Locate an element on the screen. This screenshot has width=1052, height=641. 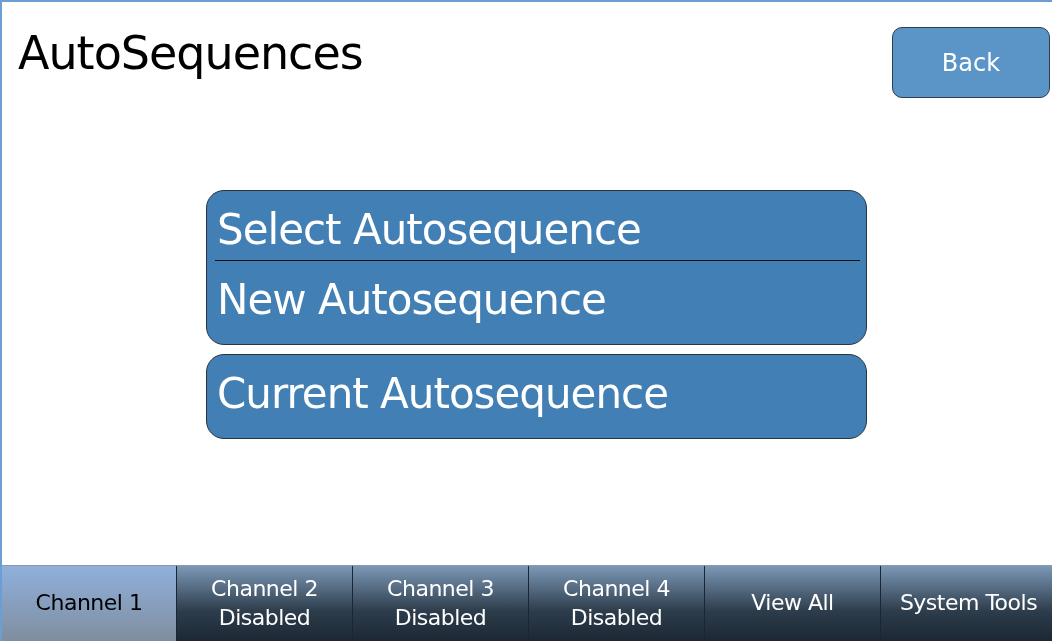
channel-tab: Channel 1 is located at coordinates (89, 603).